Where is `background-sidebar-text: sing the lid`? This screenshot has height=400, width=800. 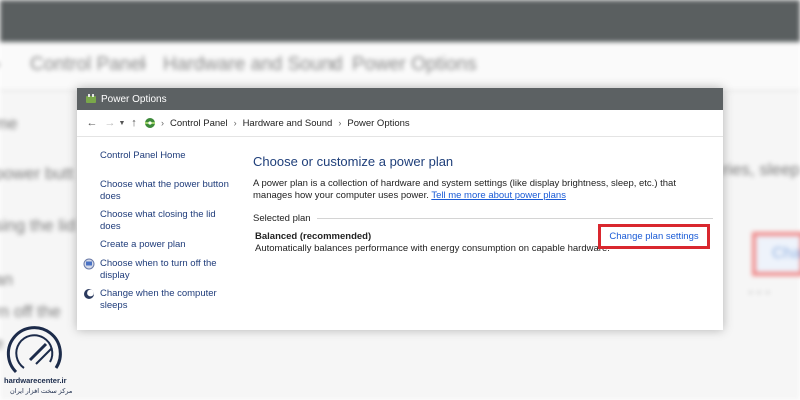 background-sidebar-text: sing the lid is located at coordinates (38, 225).